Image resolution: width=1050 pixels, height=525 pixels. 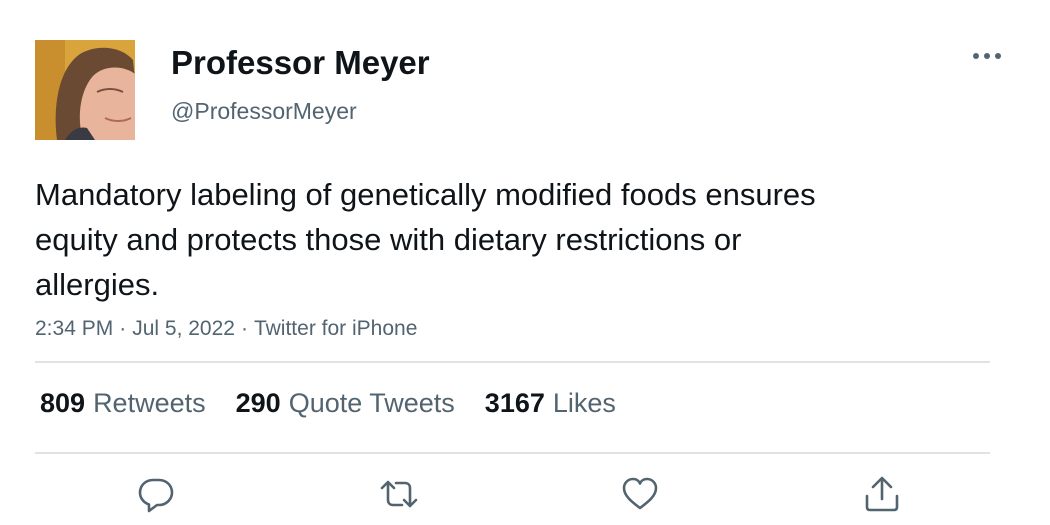 I want to click on like-button, so click(x=640, y=494).